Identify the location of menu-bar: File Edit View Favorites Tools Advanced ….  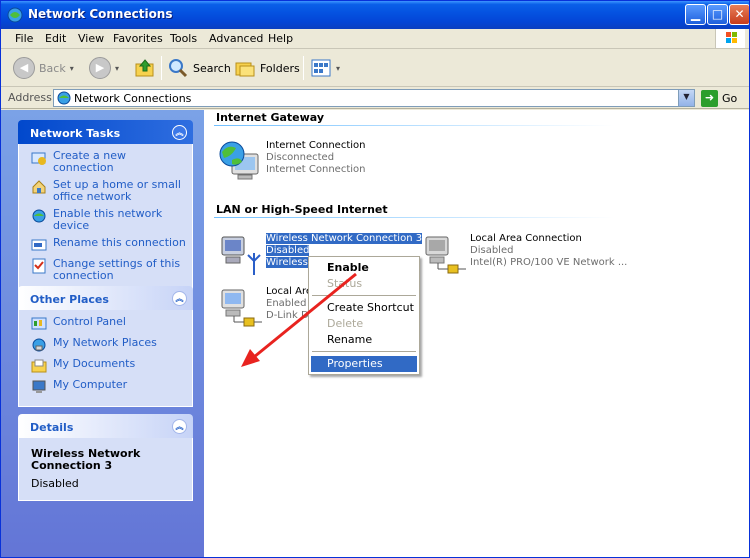
(375, 39).